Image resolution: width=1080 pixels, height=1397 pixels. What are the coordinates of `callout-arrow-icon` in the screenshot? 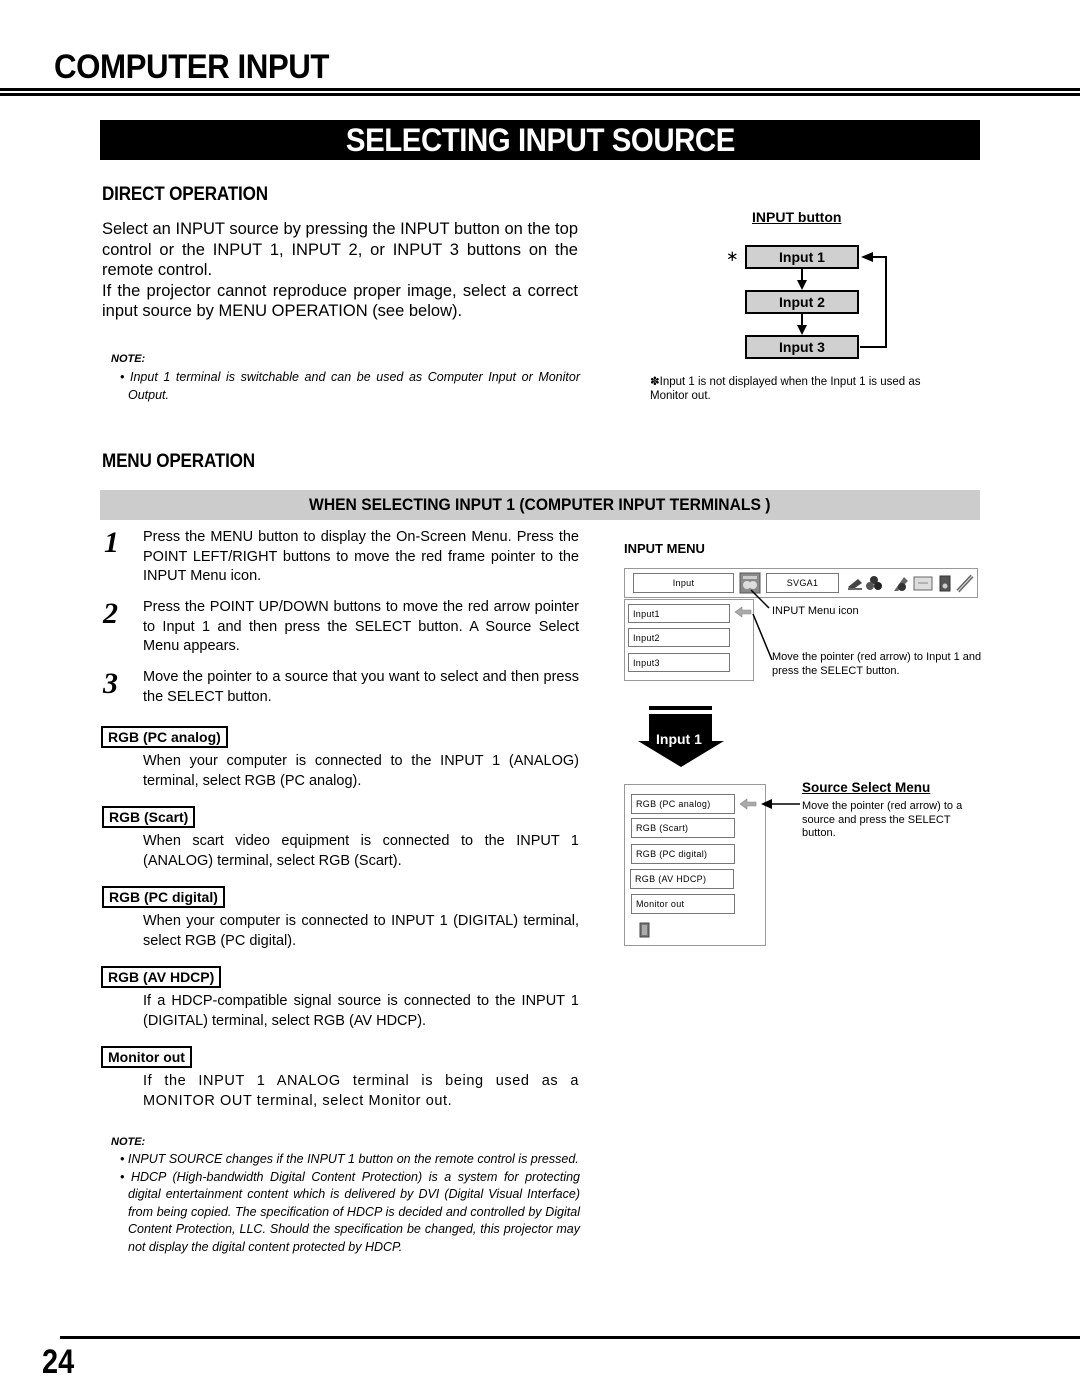 It's located at (766, 804).